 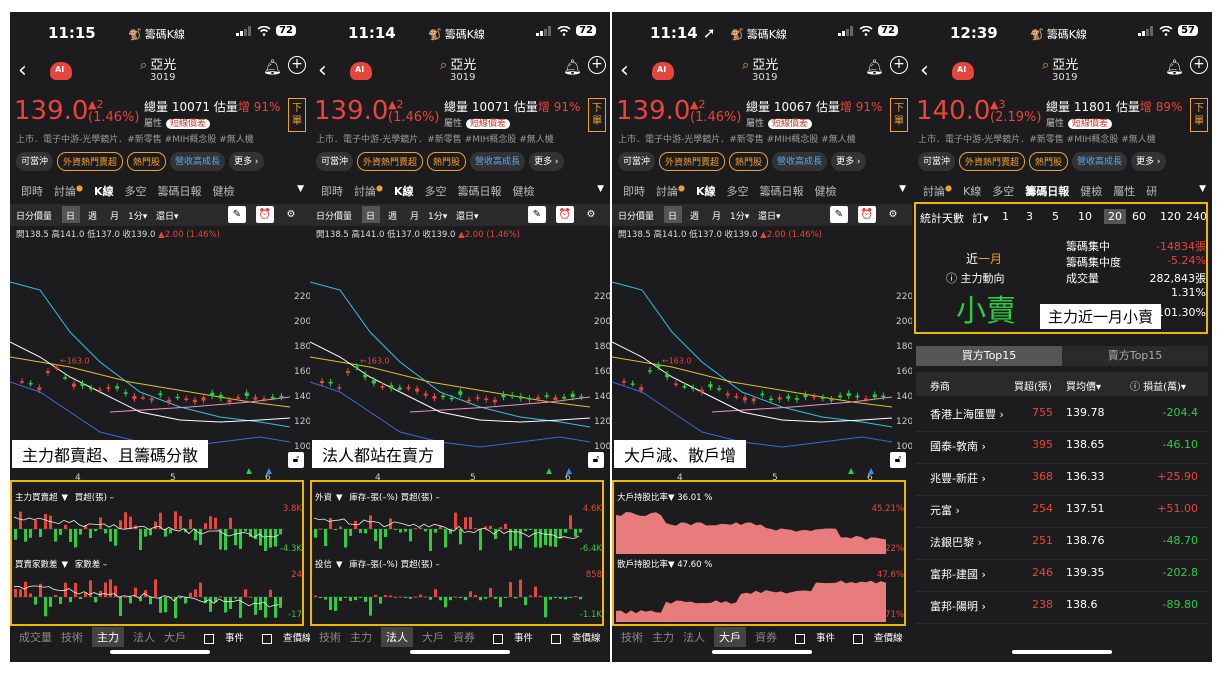 I want to click on broker-name: 富邦-陽明 ›, so click(x=958, y=606).